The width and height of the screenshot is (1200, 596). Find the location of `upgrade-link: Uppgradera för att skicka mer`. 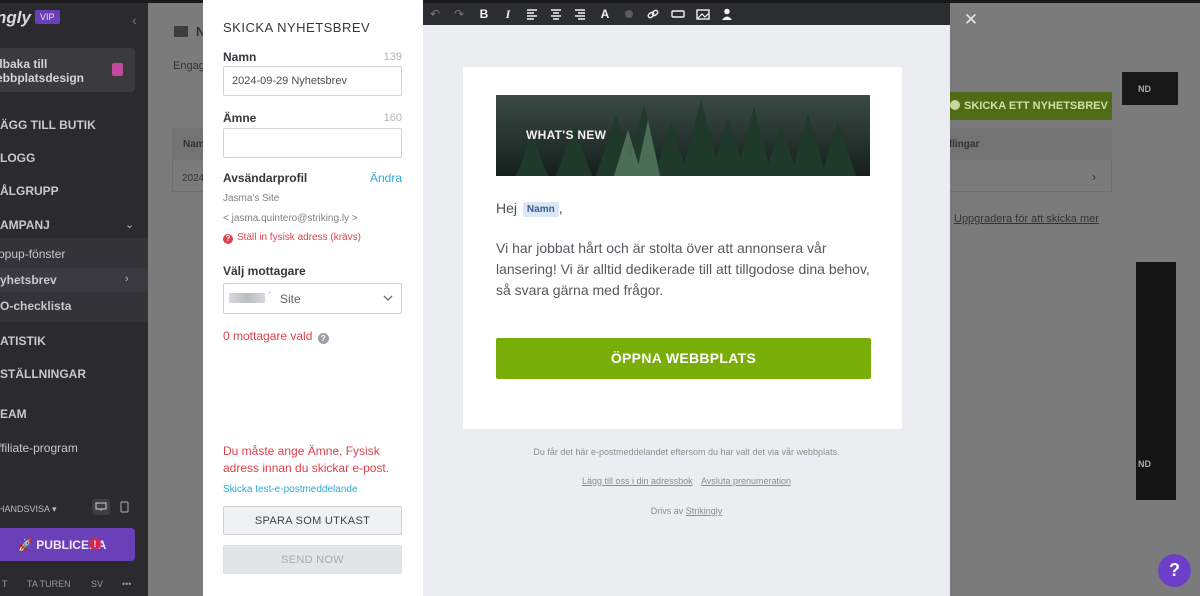

upgrade-link: Uppgradera för att skicka mer is located at coordinates (1026, 219).